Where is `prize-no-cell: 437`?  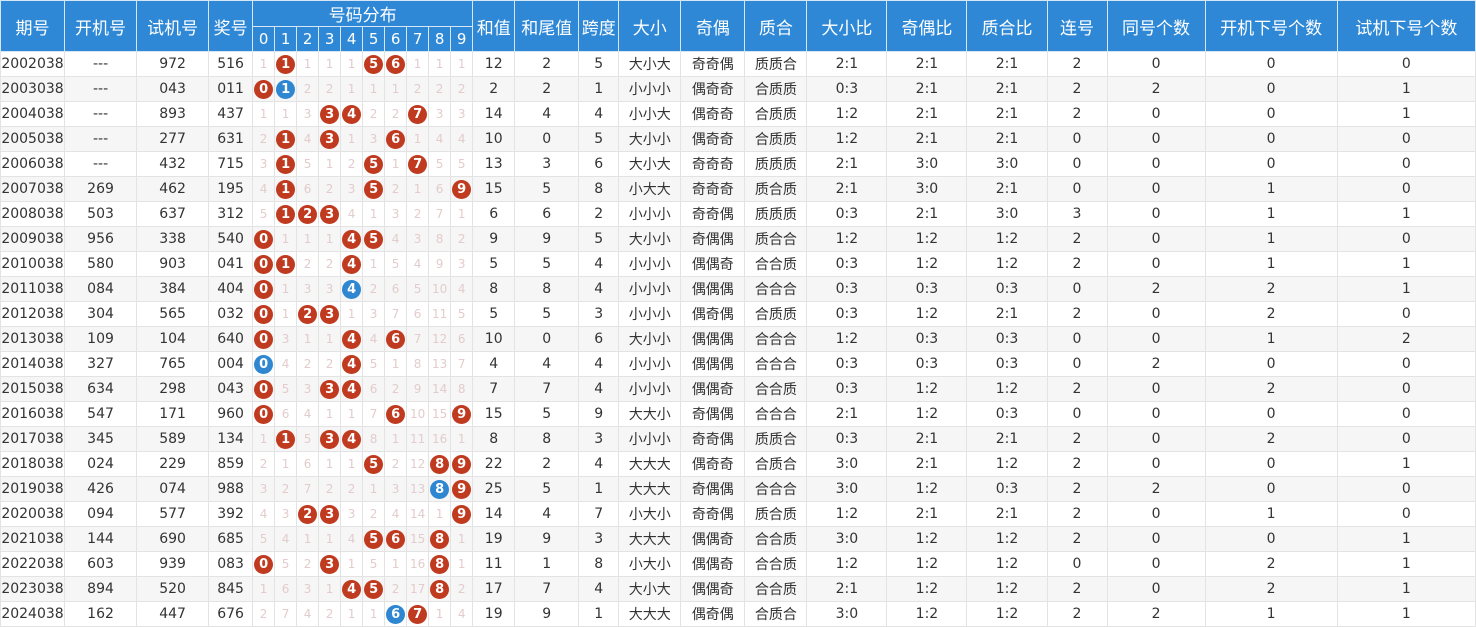
prize-no-cell: 437 is located at coordinates (231, 114).